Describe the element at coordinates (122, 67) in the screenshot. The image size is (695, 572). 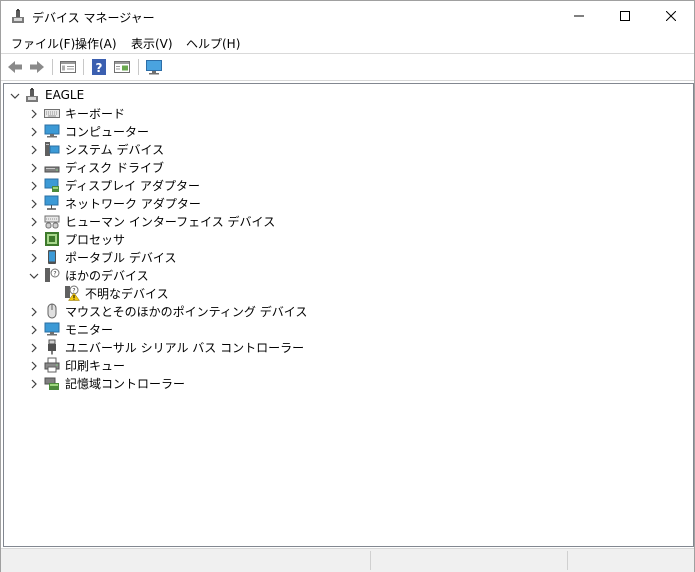
I see `view-icon` at that location.